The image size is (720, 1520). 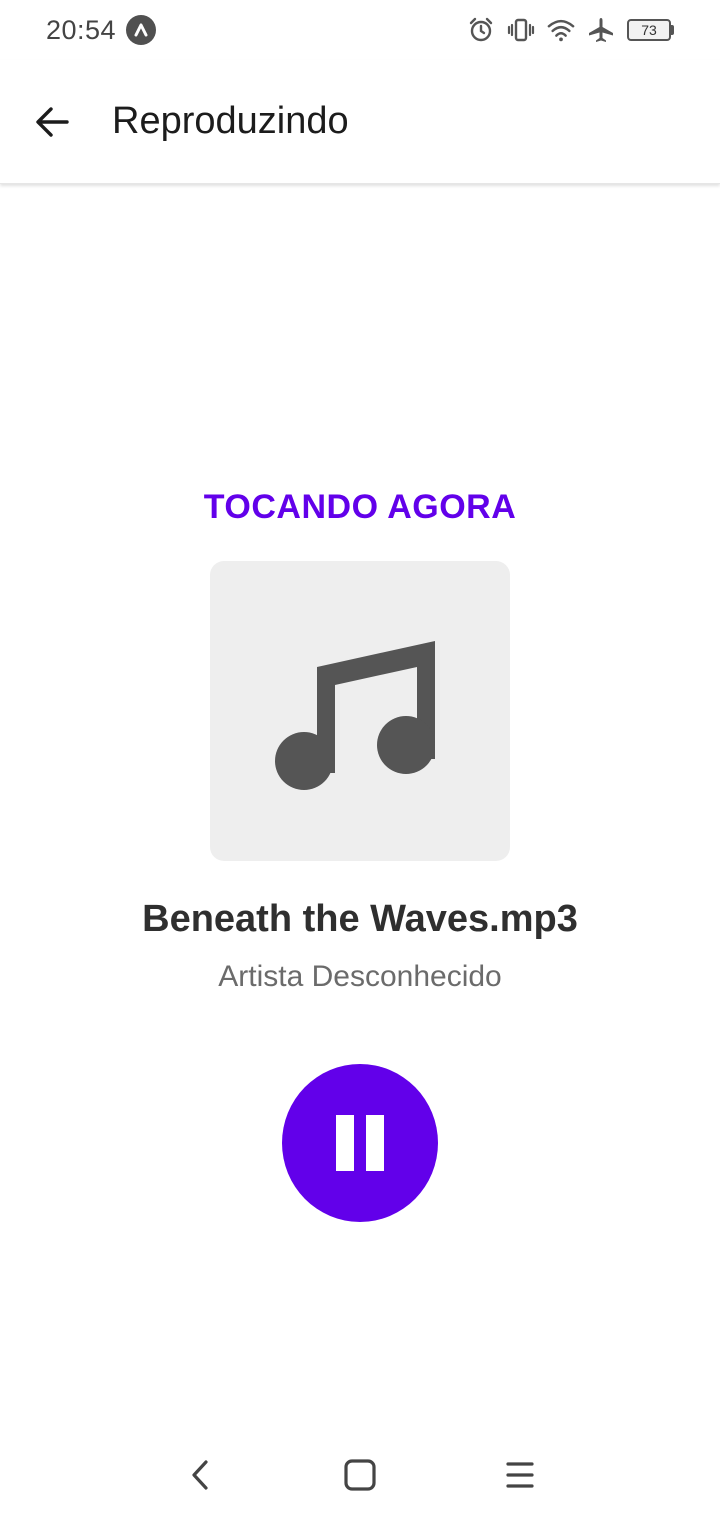 I want to click on status-time: 20:54, so click(x=81, y=29).